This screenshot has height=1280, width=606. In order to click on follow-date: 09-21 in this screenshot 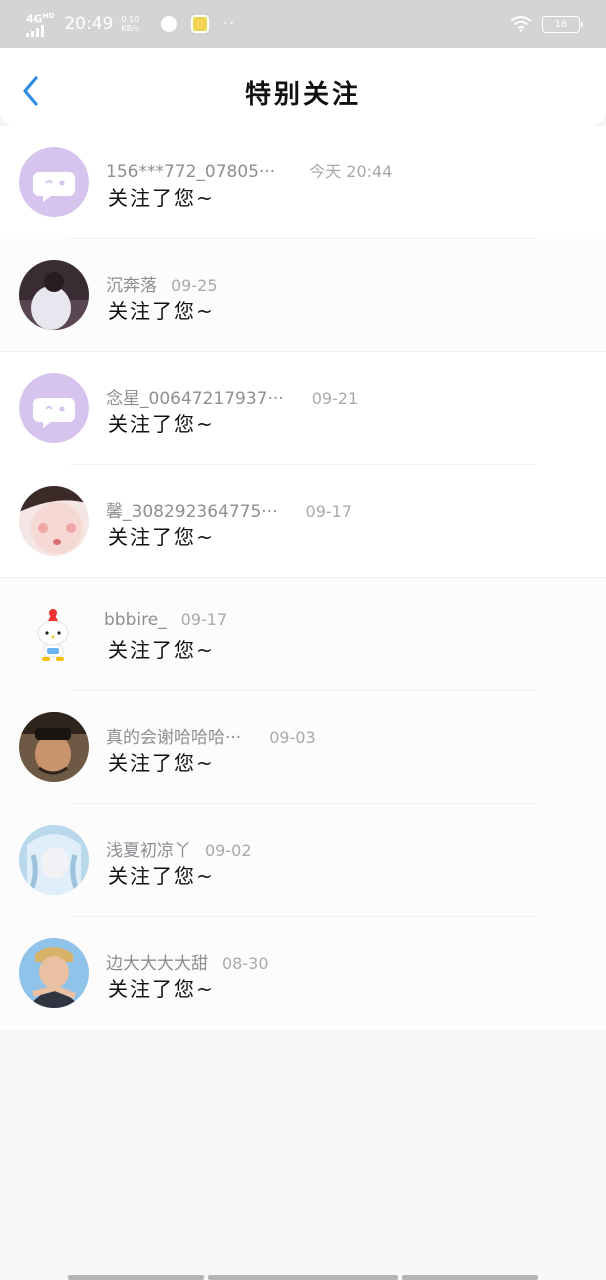, I will do `click(335, 398)`.